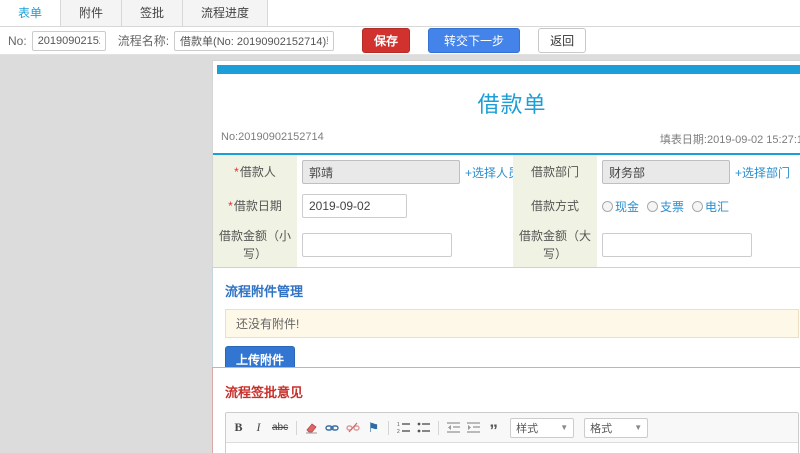 This screenshot has height=453, width=800. I want to click on forward-next-step-button: 转交下一步, so click(474, 40).